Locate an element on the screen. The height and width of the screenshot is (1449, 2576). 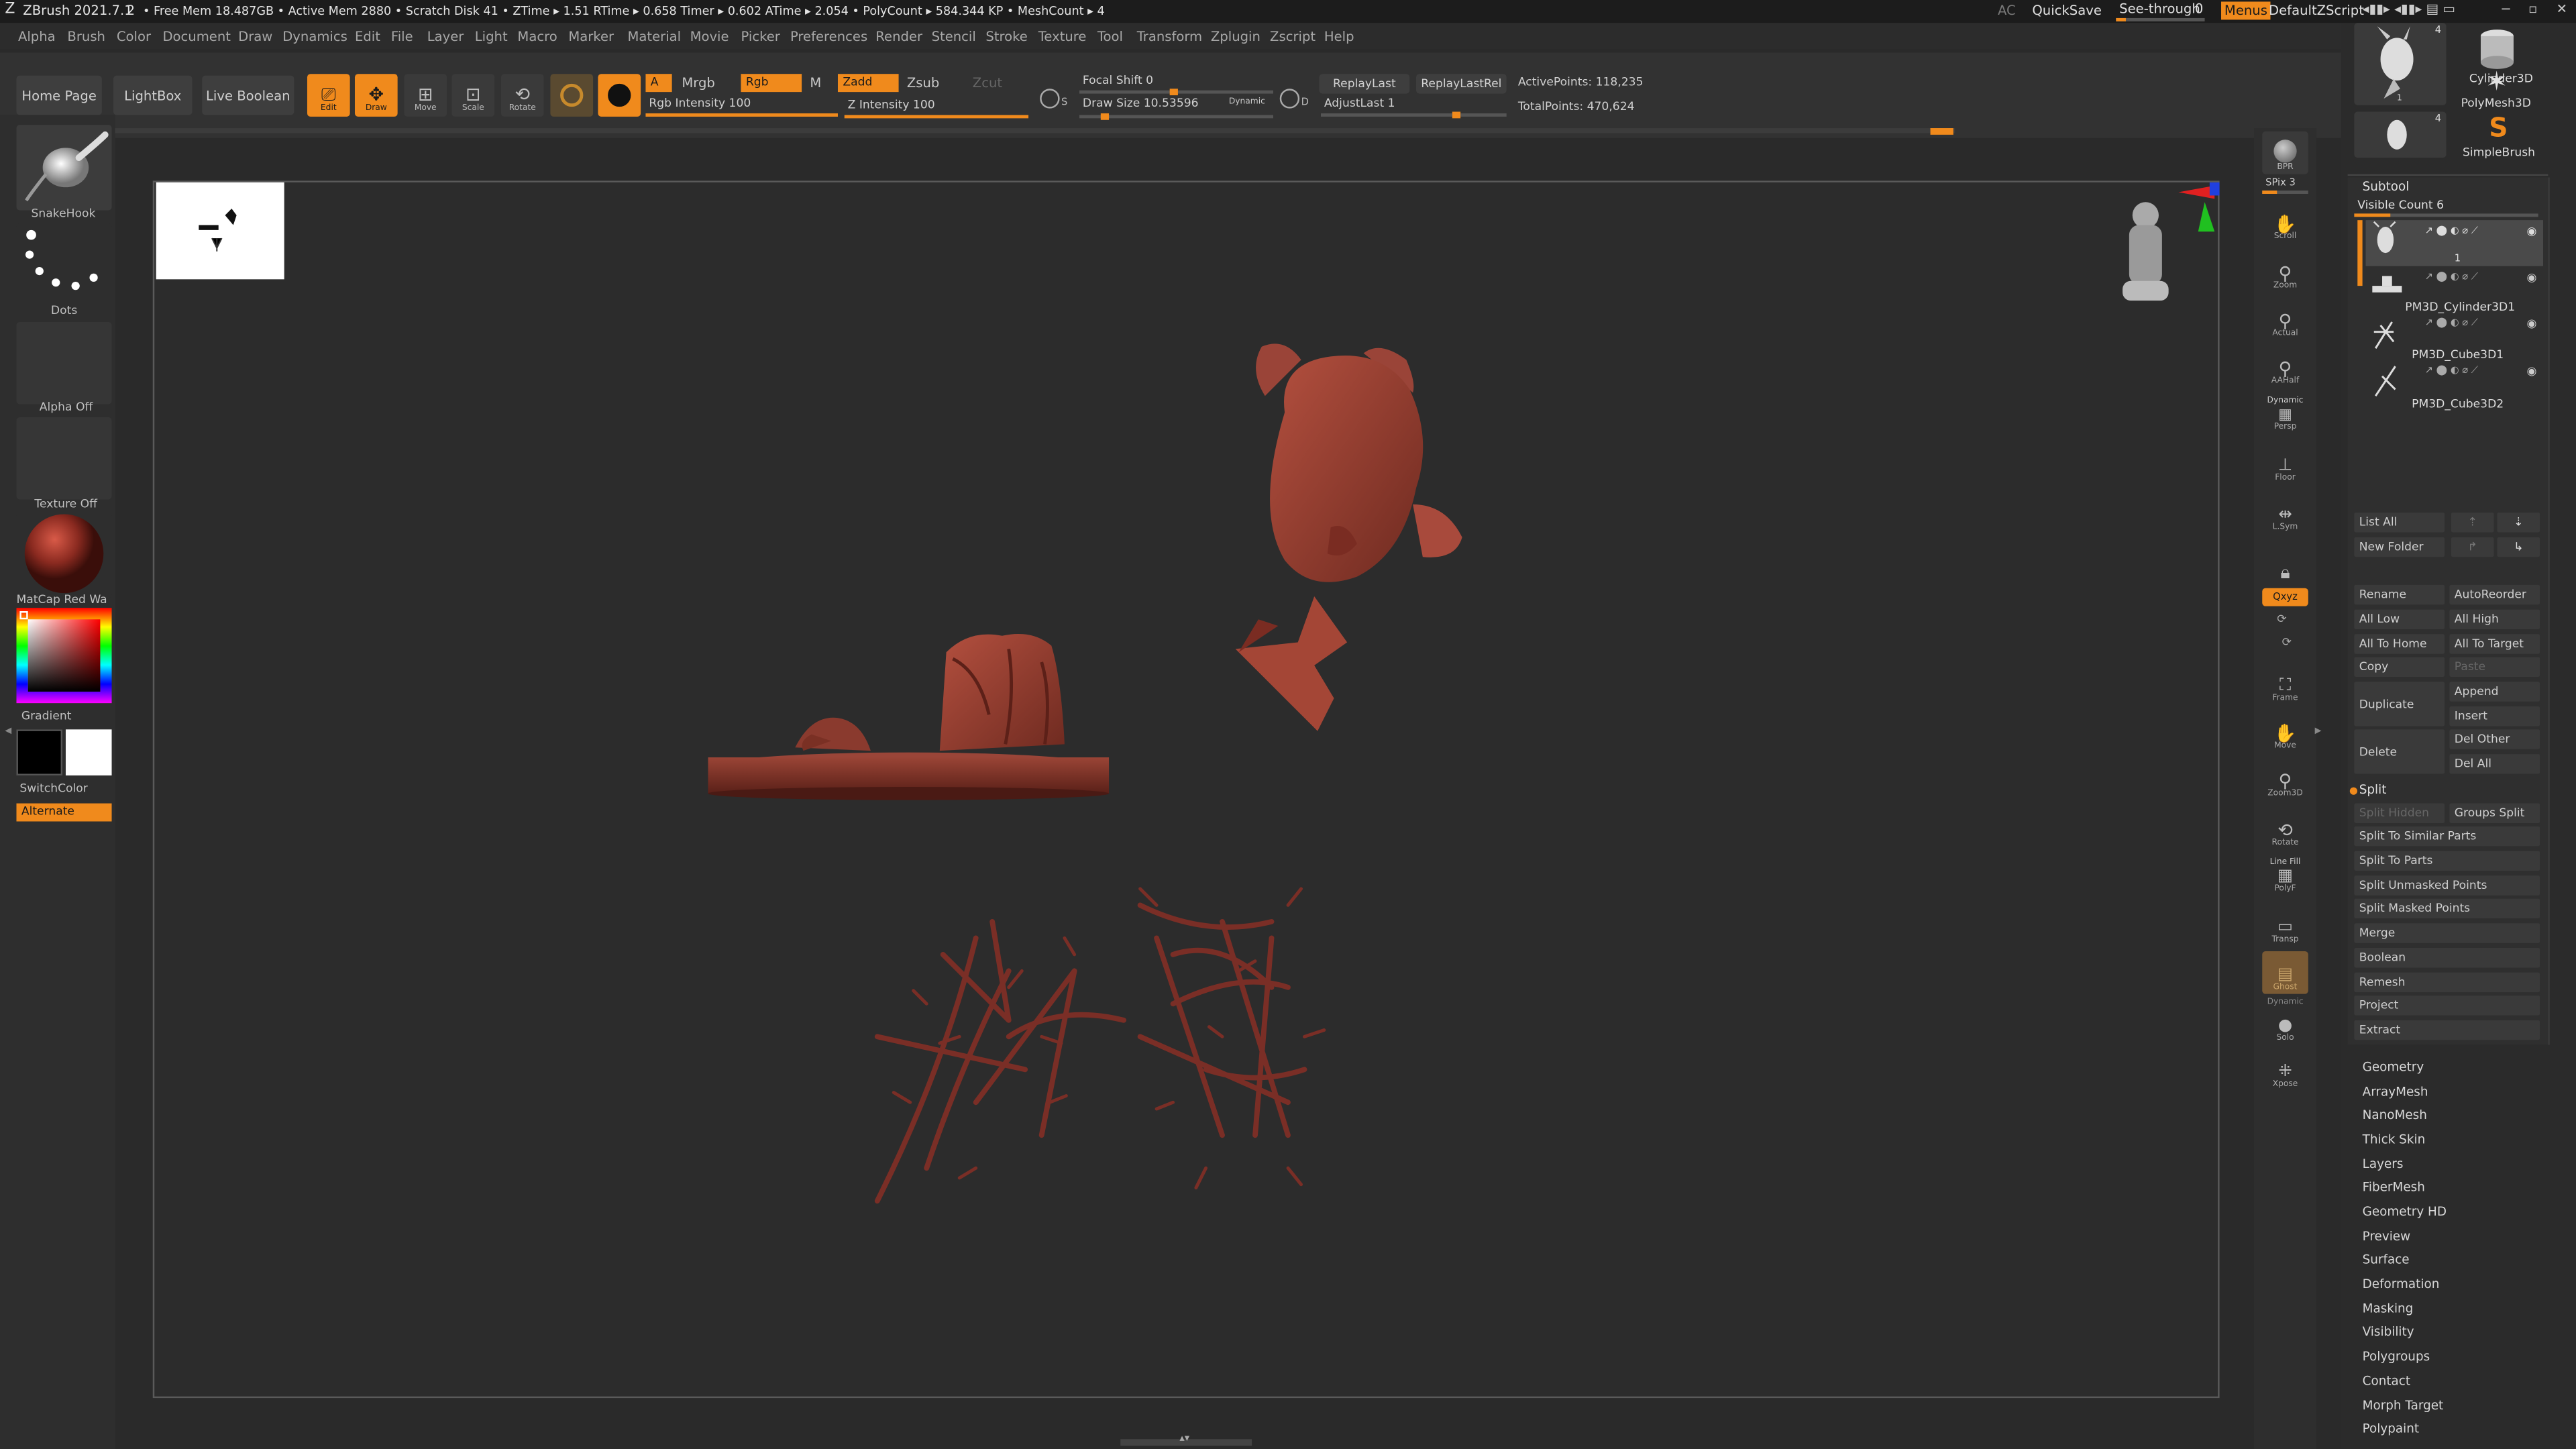
menu-picker: Picker is located at coordinates (760, 37).